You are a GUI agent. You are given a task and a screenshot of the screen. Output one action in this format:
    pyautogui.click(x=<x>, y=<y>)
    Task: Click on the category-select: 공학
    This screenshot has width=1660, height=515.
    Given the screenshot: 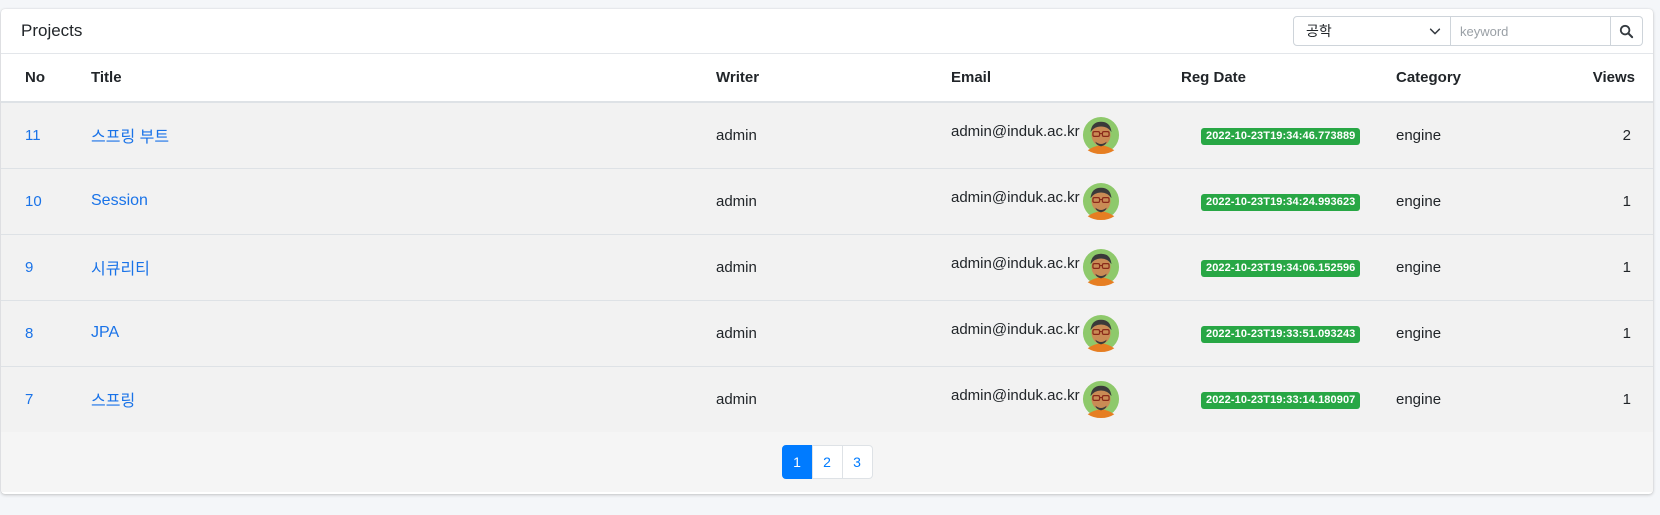 What is the action you would take?
    pyautogui.click(x=1372, y=31)
    